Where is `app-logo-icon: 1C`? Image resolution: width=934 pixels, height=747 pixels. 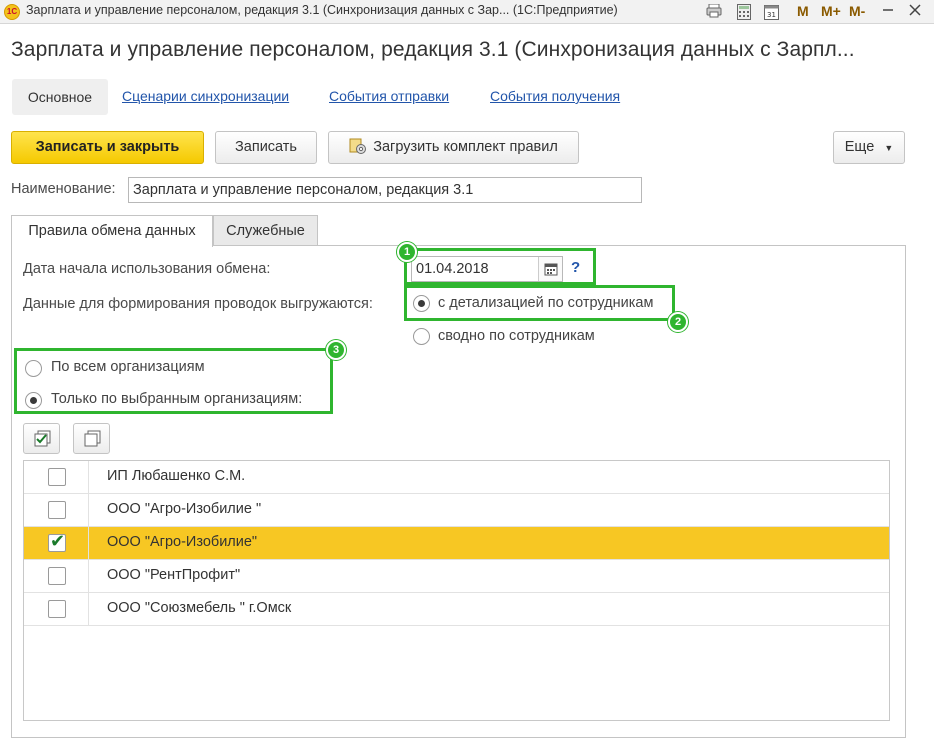
app-logo-icon: 1C is located at coordinates (12, 12).